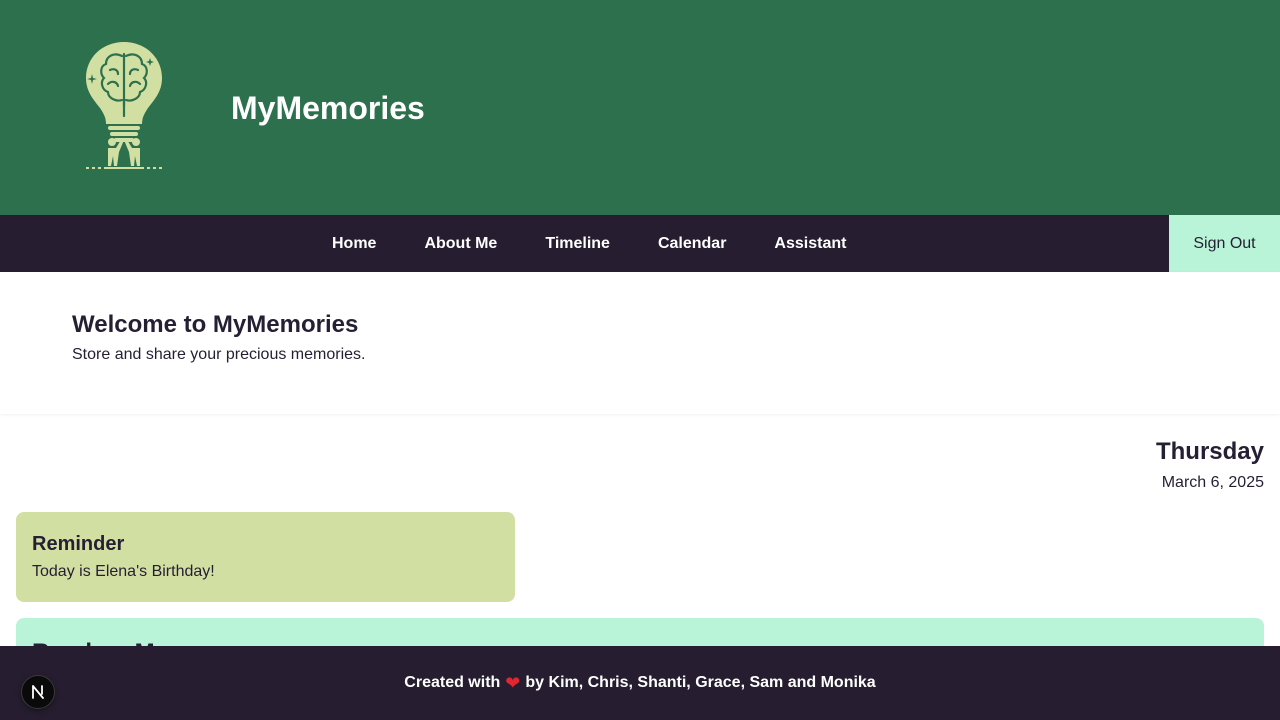 This screenshot has width=1280, height=720. What do you see at coordinates (1224, 243) in the screenshot?
I see `sign-out-button: Sign Out` at bounding box center [1224, 243].